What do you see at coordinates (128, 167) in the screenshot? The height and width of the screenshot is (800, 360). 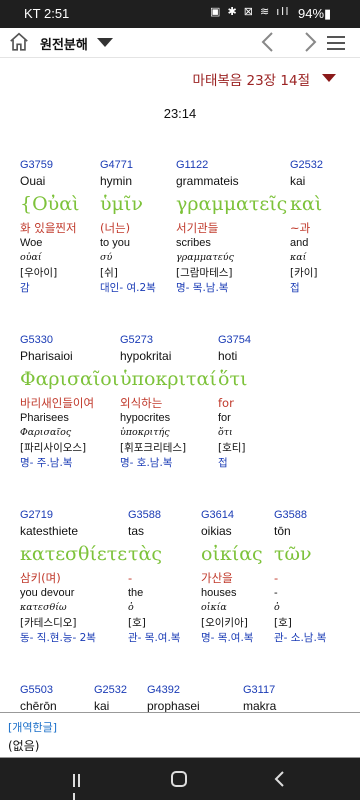 I see `strong-number: G4771` at bounding box center [128, 167].